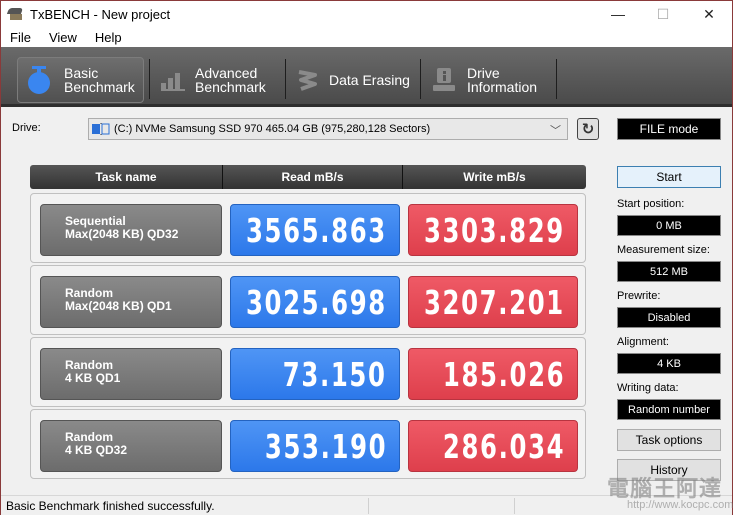  Describe the element at coordinates (648, 388) in the screenshot. I see `writing-data-label: Writing data:` at that location.